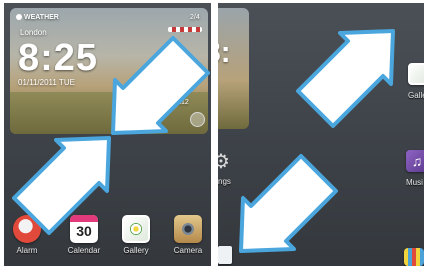 This screenshot has height=269, width=427. I want to click on dock-item-alarm: Alarm, so click(27, 233).